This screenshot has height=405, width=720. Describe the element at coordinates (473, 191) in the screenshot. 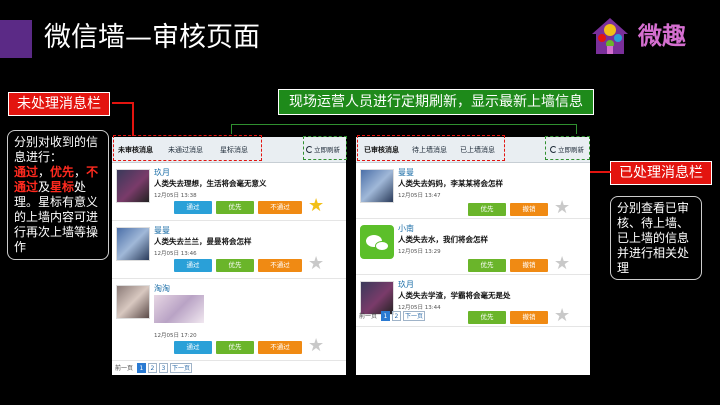

I see `list-item: 曼曼 人类失去妈妈，李某某将会怎样 12月05日 13:47 优先 撤销 ★` at that location.